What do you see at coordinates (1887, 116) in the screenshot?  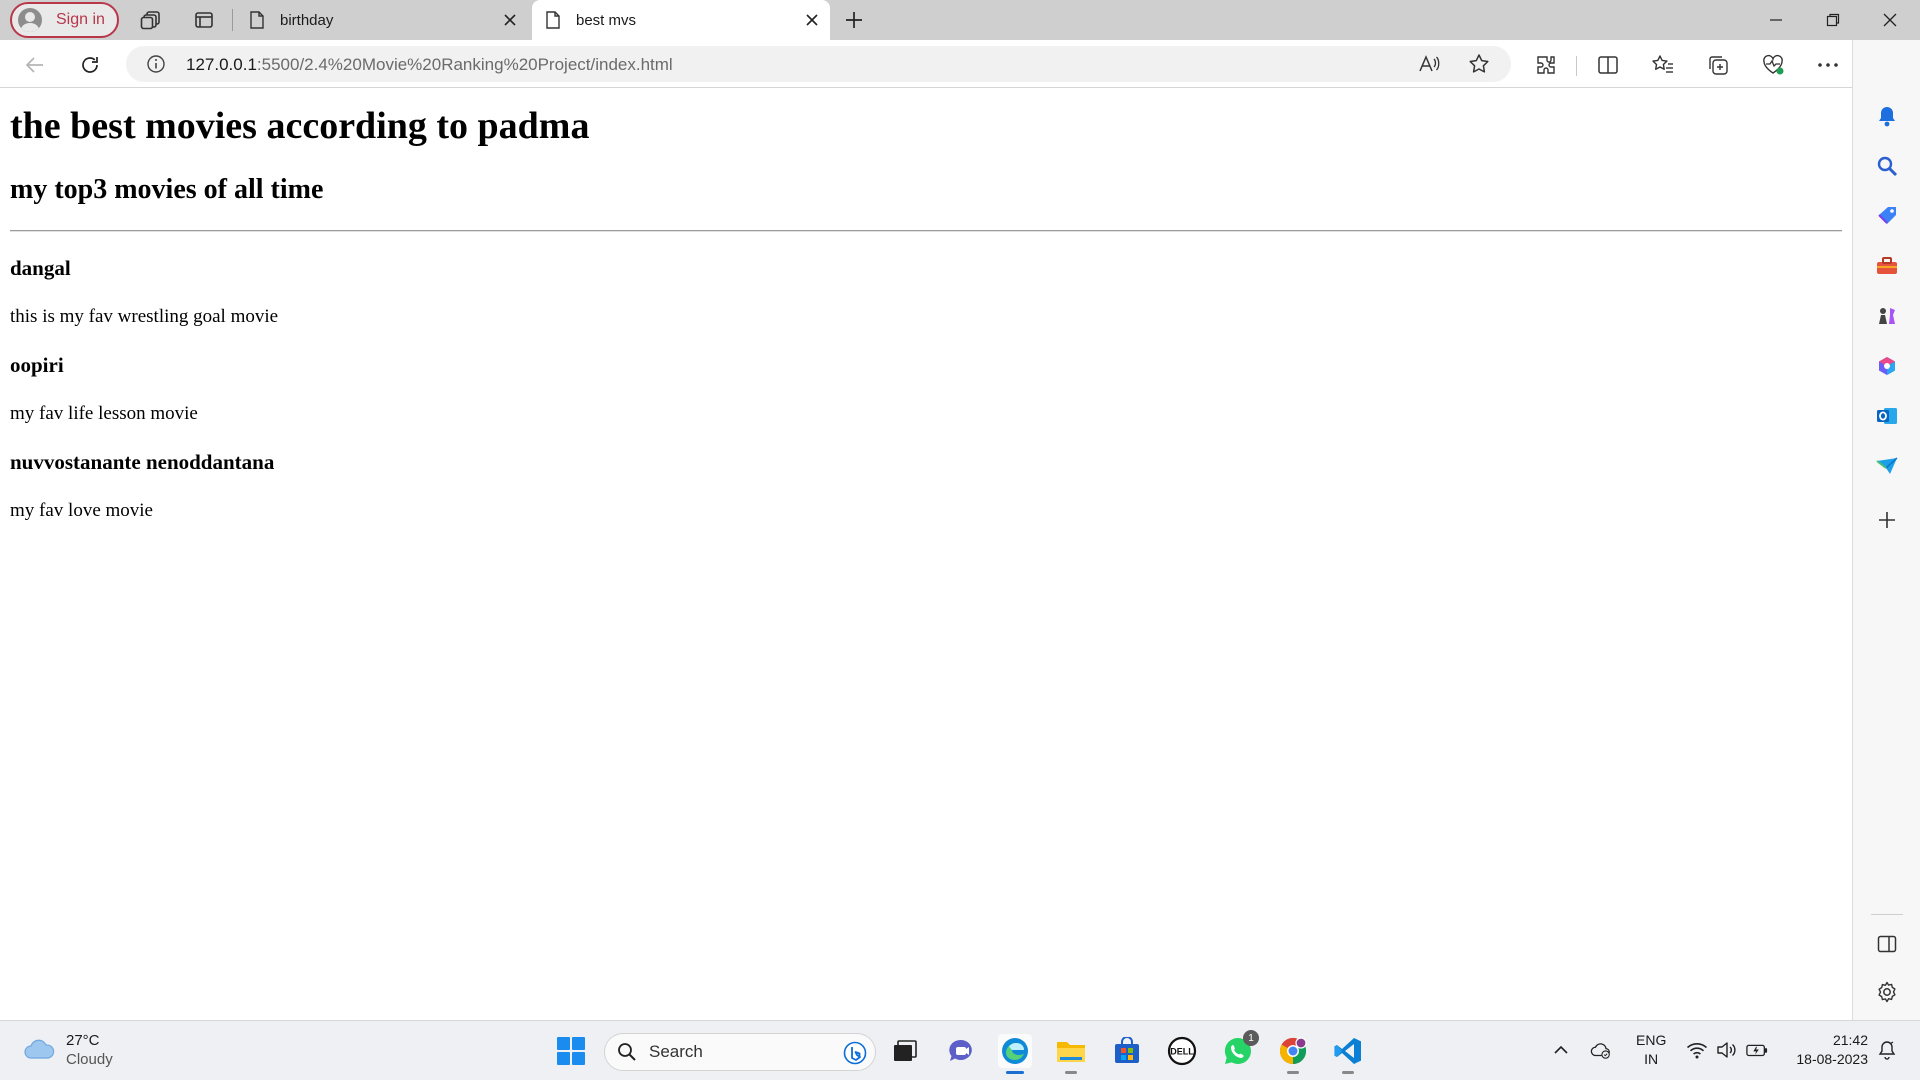 I see `notifications-bell-icon` at bounding box center [1887, 116].